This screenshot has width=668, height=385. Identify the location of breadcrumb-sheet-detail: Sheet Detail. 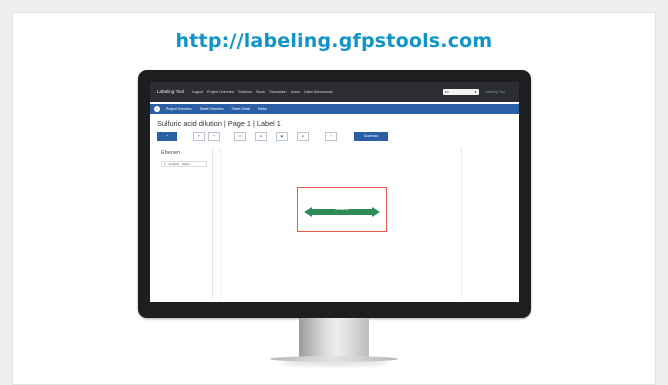
(240, 109).